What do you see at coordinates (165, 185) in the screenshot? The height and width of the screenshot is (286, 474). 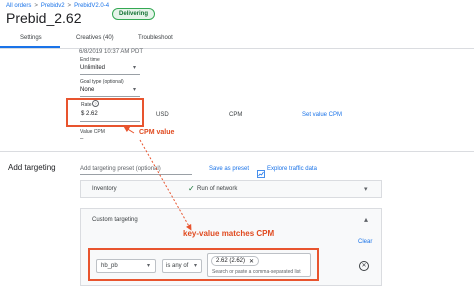 I see `key-value-arrow` at bounding box center [165, 185].